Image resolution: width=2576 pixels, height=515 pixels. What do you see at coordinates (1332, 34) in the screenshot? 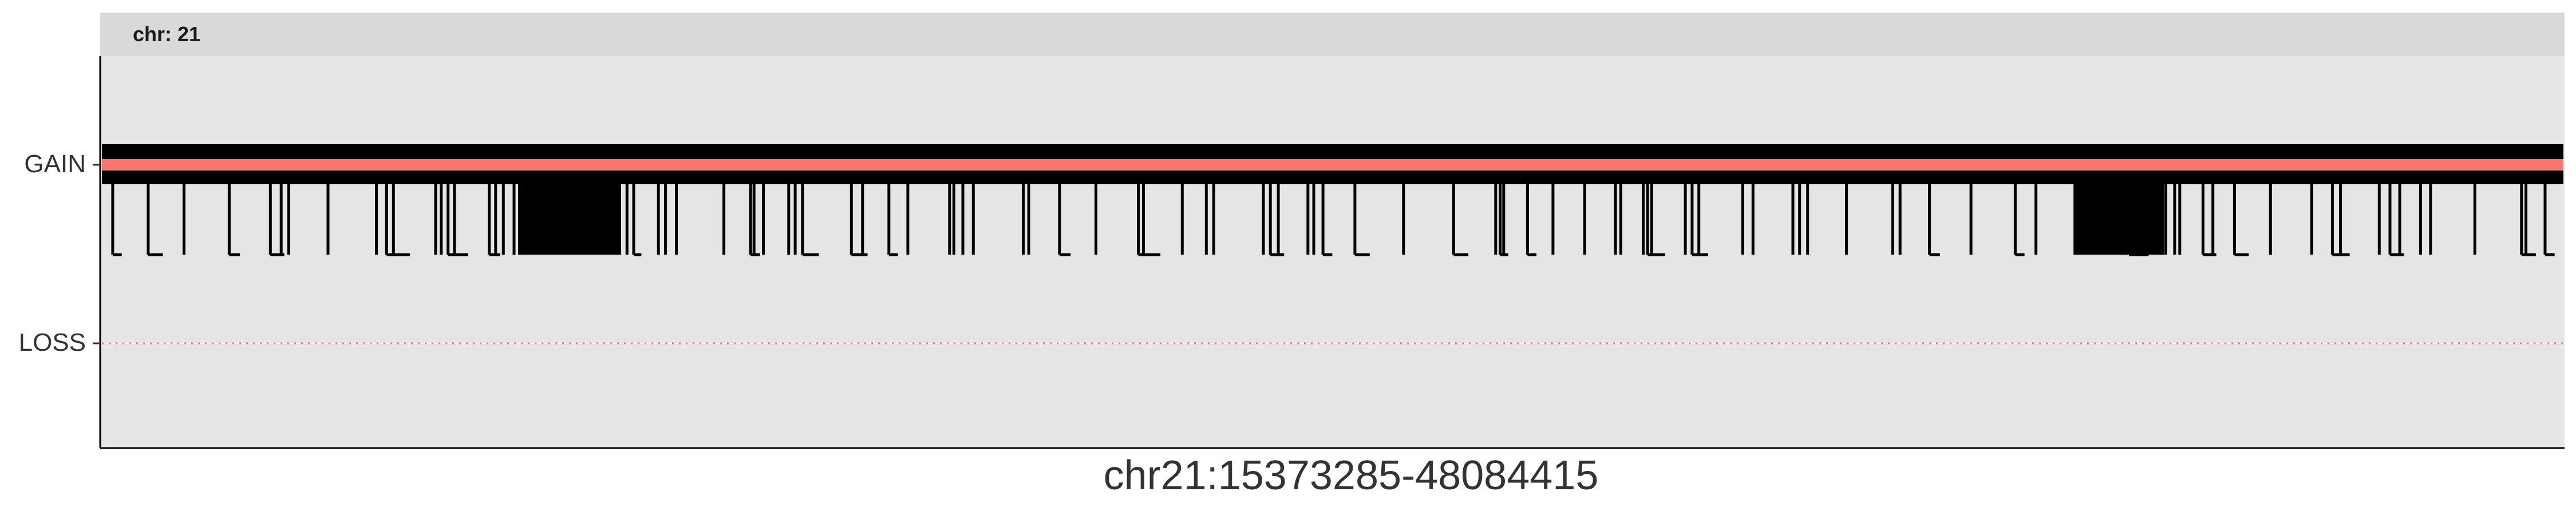
I see `facet-strip` at bounding box center [1332, 34].